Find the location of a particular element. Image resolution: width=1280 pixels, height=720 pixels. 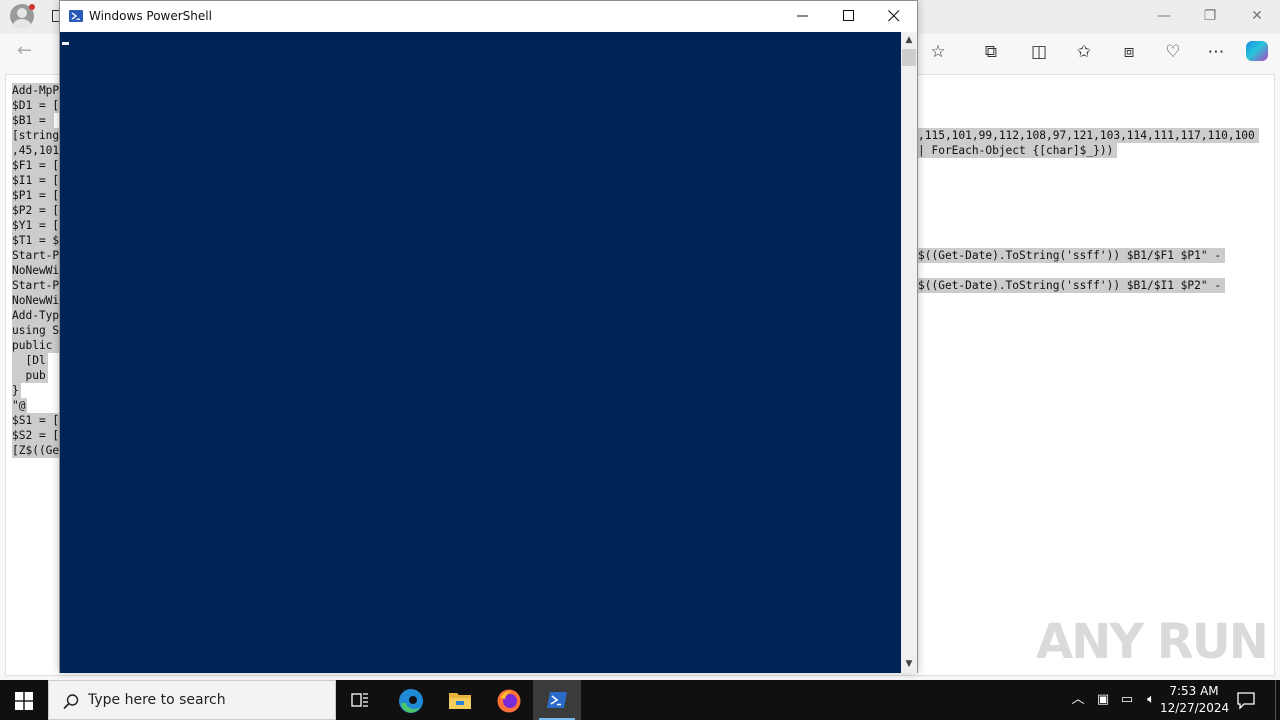

tray-device-icon: ▣ is located at coordinates (1103, 700).